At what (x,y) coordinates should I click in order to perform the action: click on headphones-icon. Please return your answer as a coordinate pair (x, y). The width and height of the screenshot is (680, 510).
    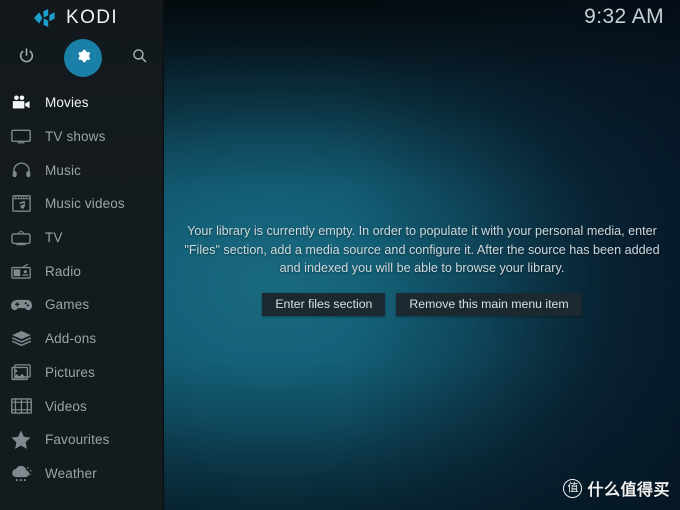
    Looking at the image, I should click on (21, 170).